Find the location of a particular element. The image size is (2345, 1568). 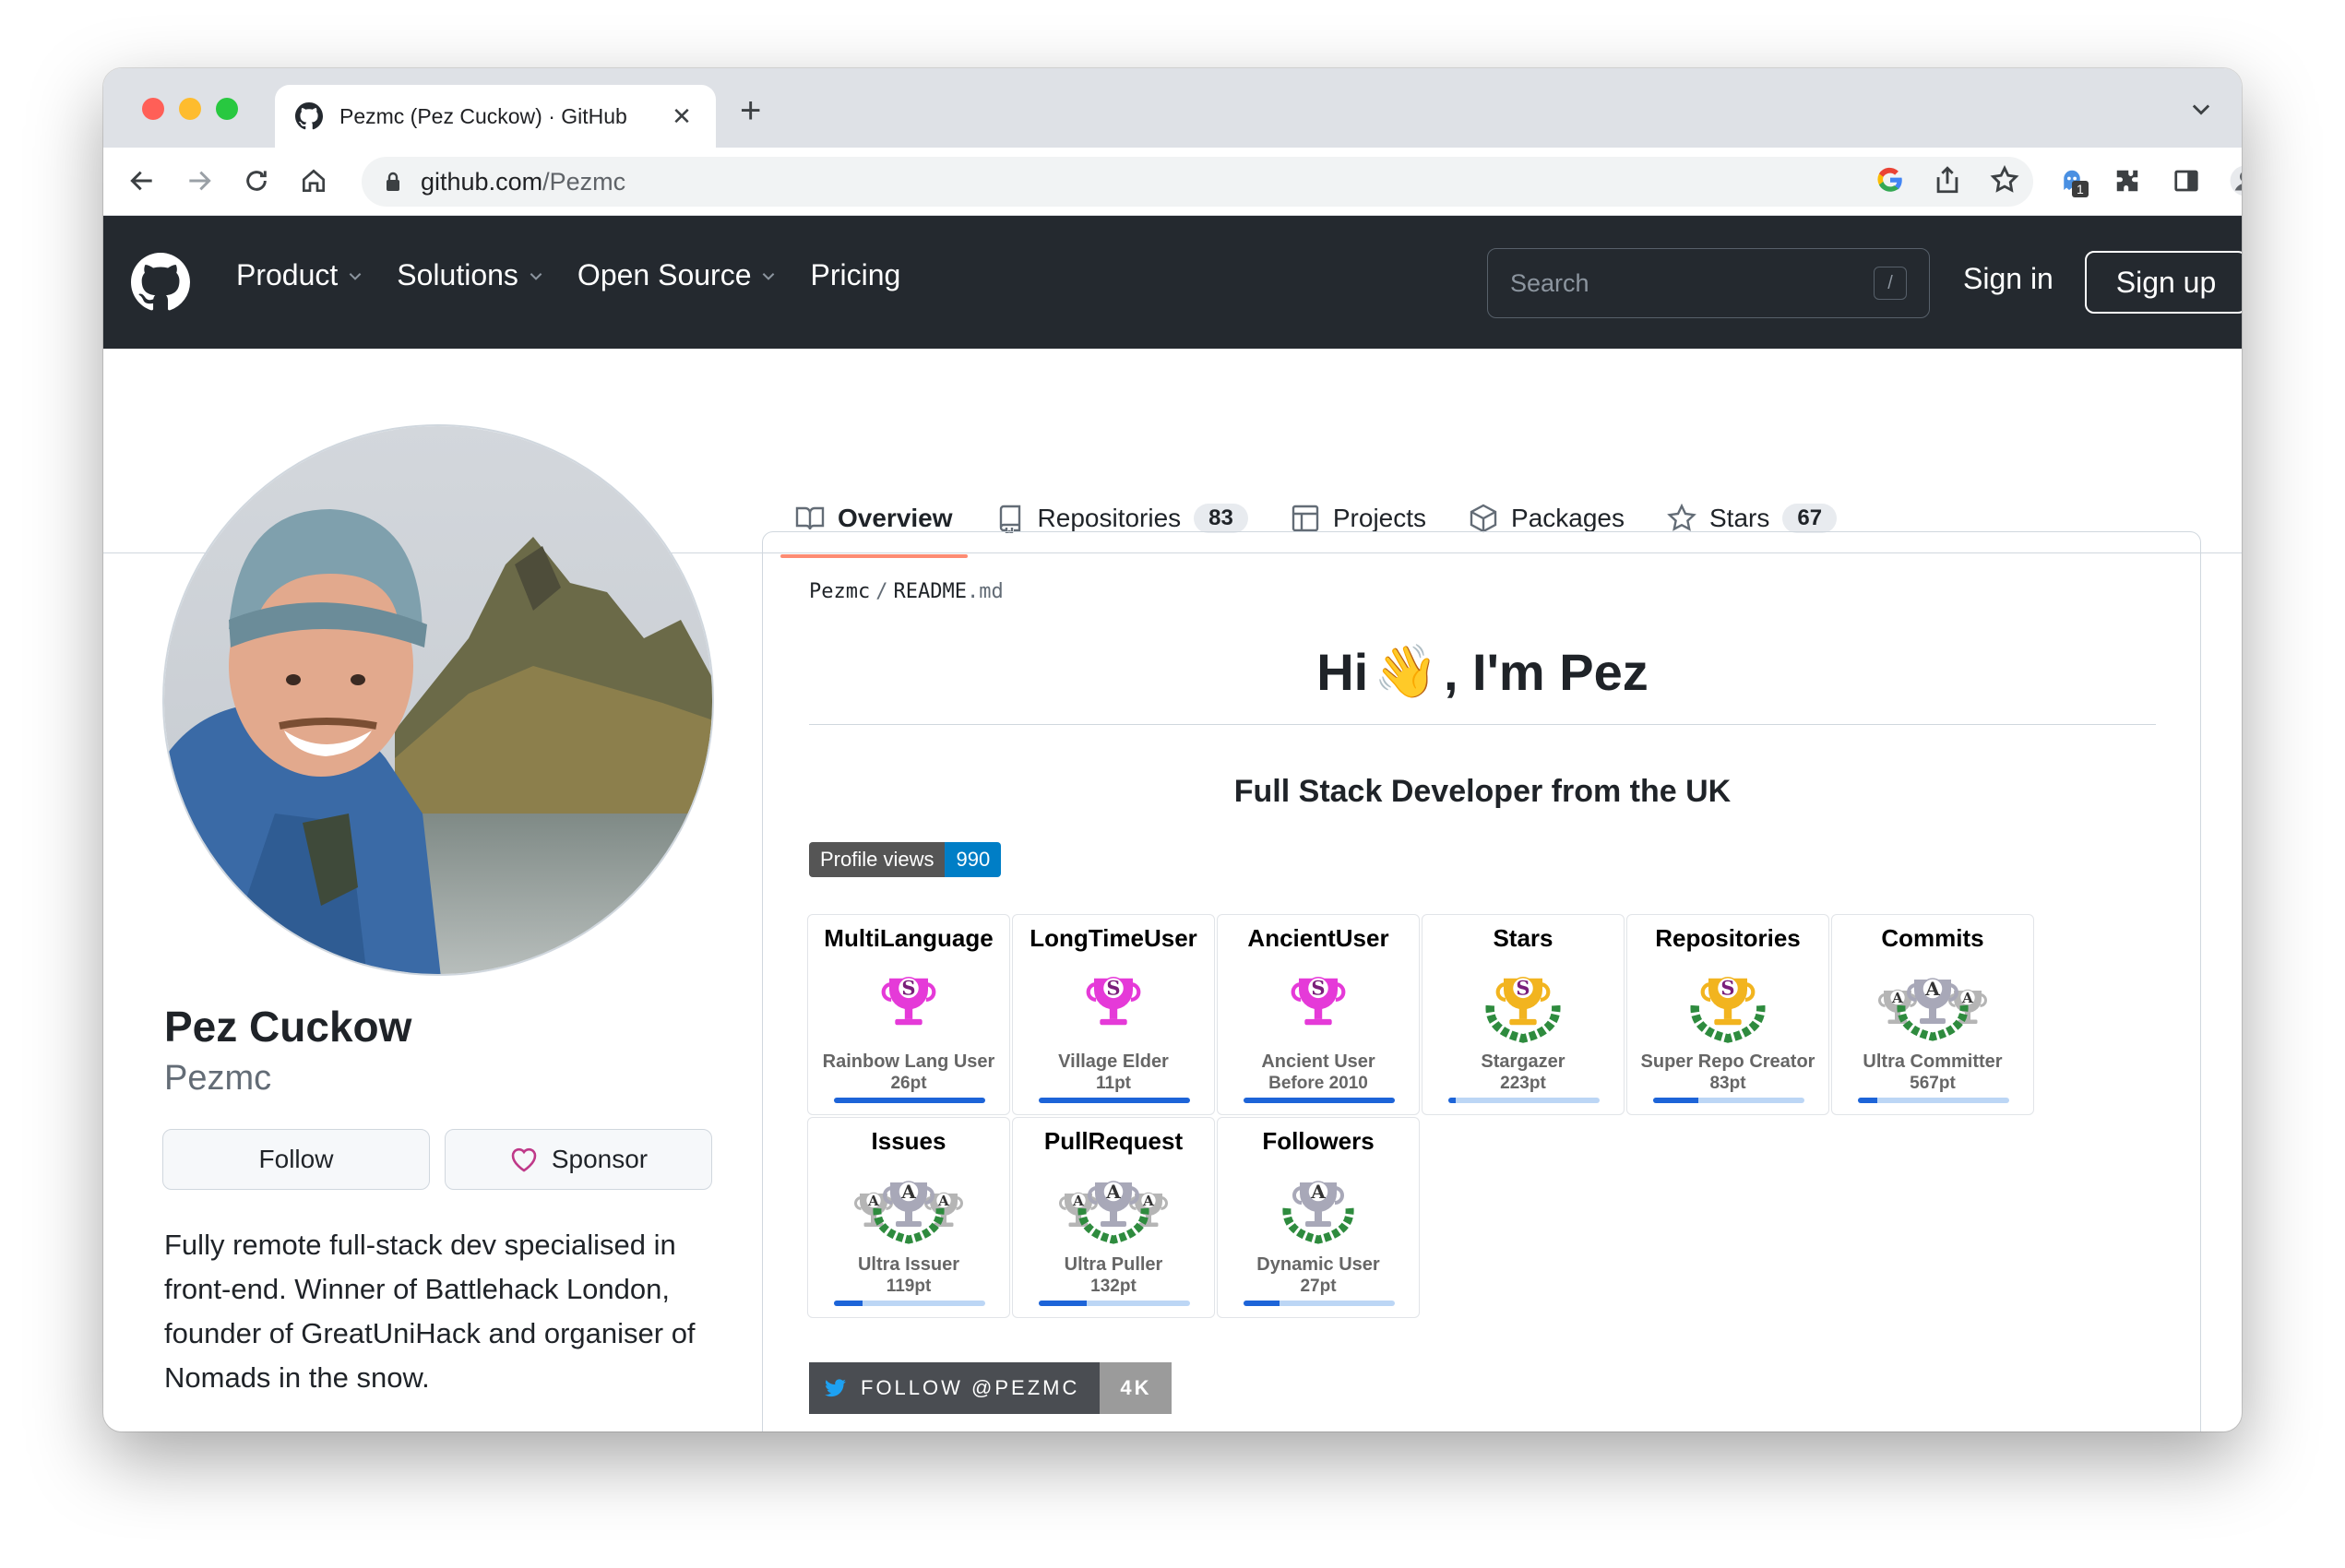

minimize-window-button is located at coordinates (190, 109).